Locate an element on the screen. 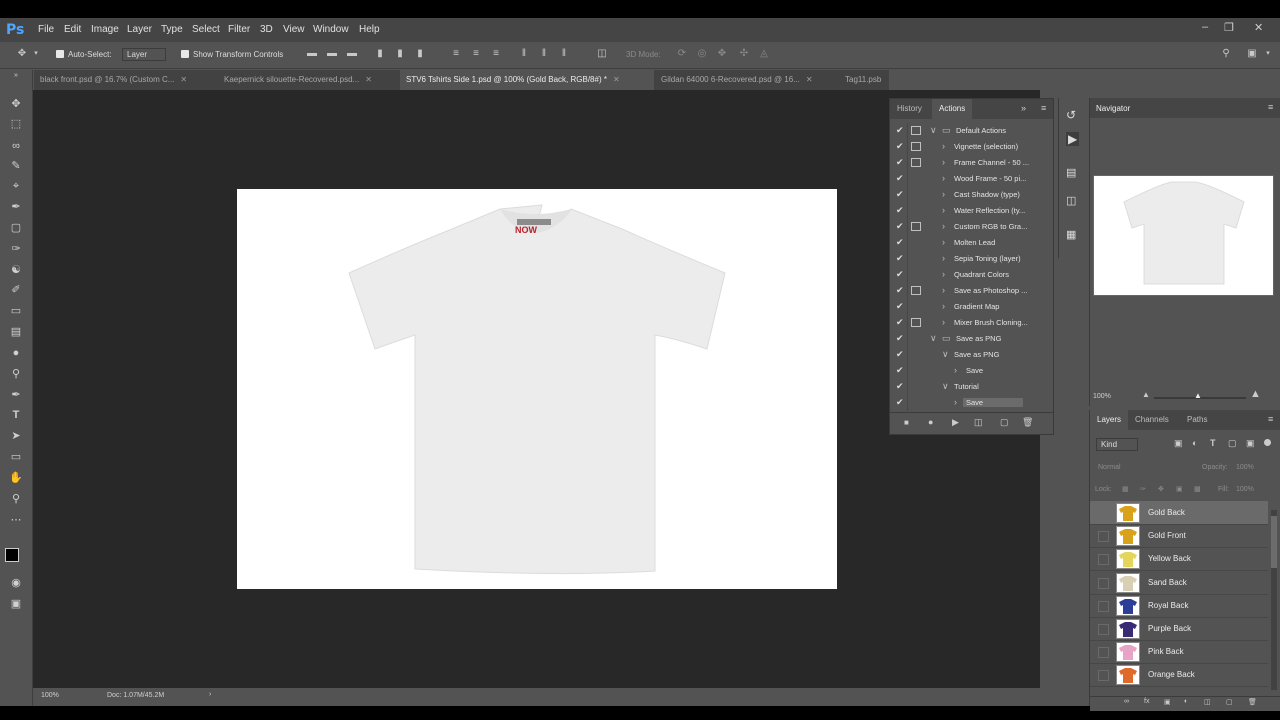 This screenshot has width=1280, height=720. tab-gildan: Gildan 64000 6-Recovered.psd @ 16... ✕ is located at coordinates (753, 80).